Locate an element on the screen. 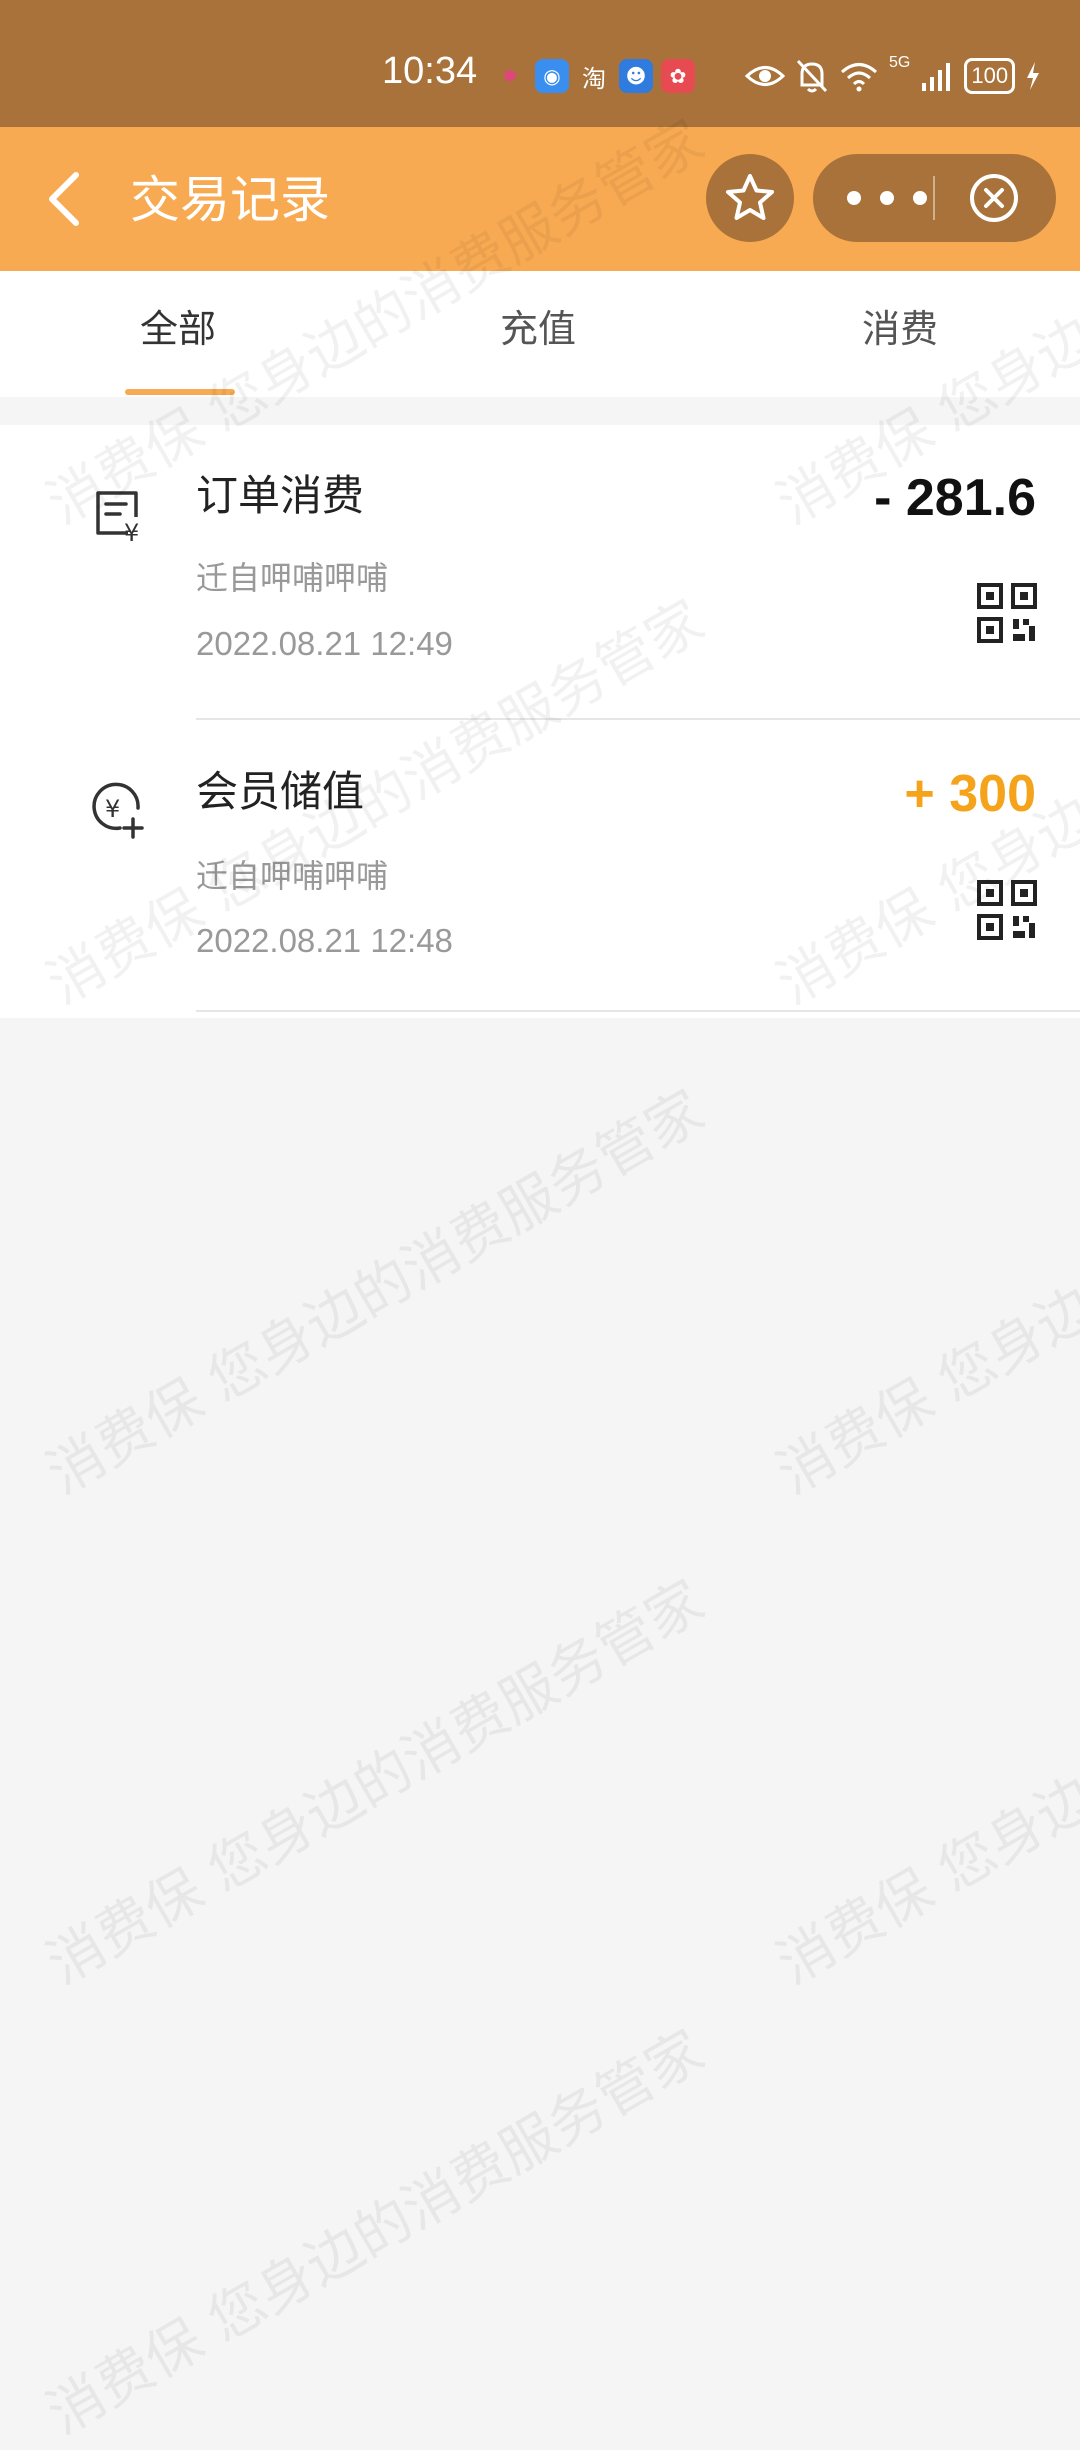 This screenshot has width=1080, height=2450. filter-tabs: 全部 充值 消费 is located at coordinates (540, 334).